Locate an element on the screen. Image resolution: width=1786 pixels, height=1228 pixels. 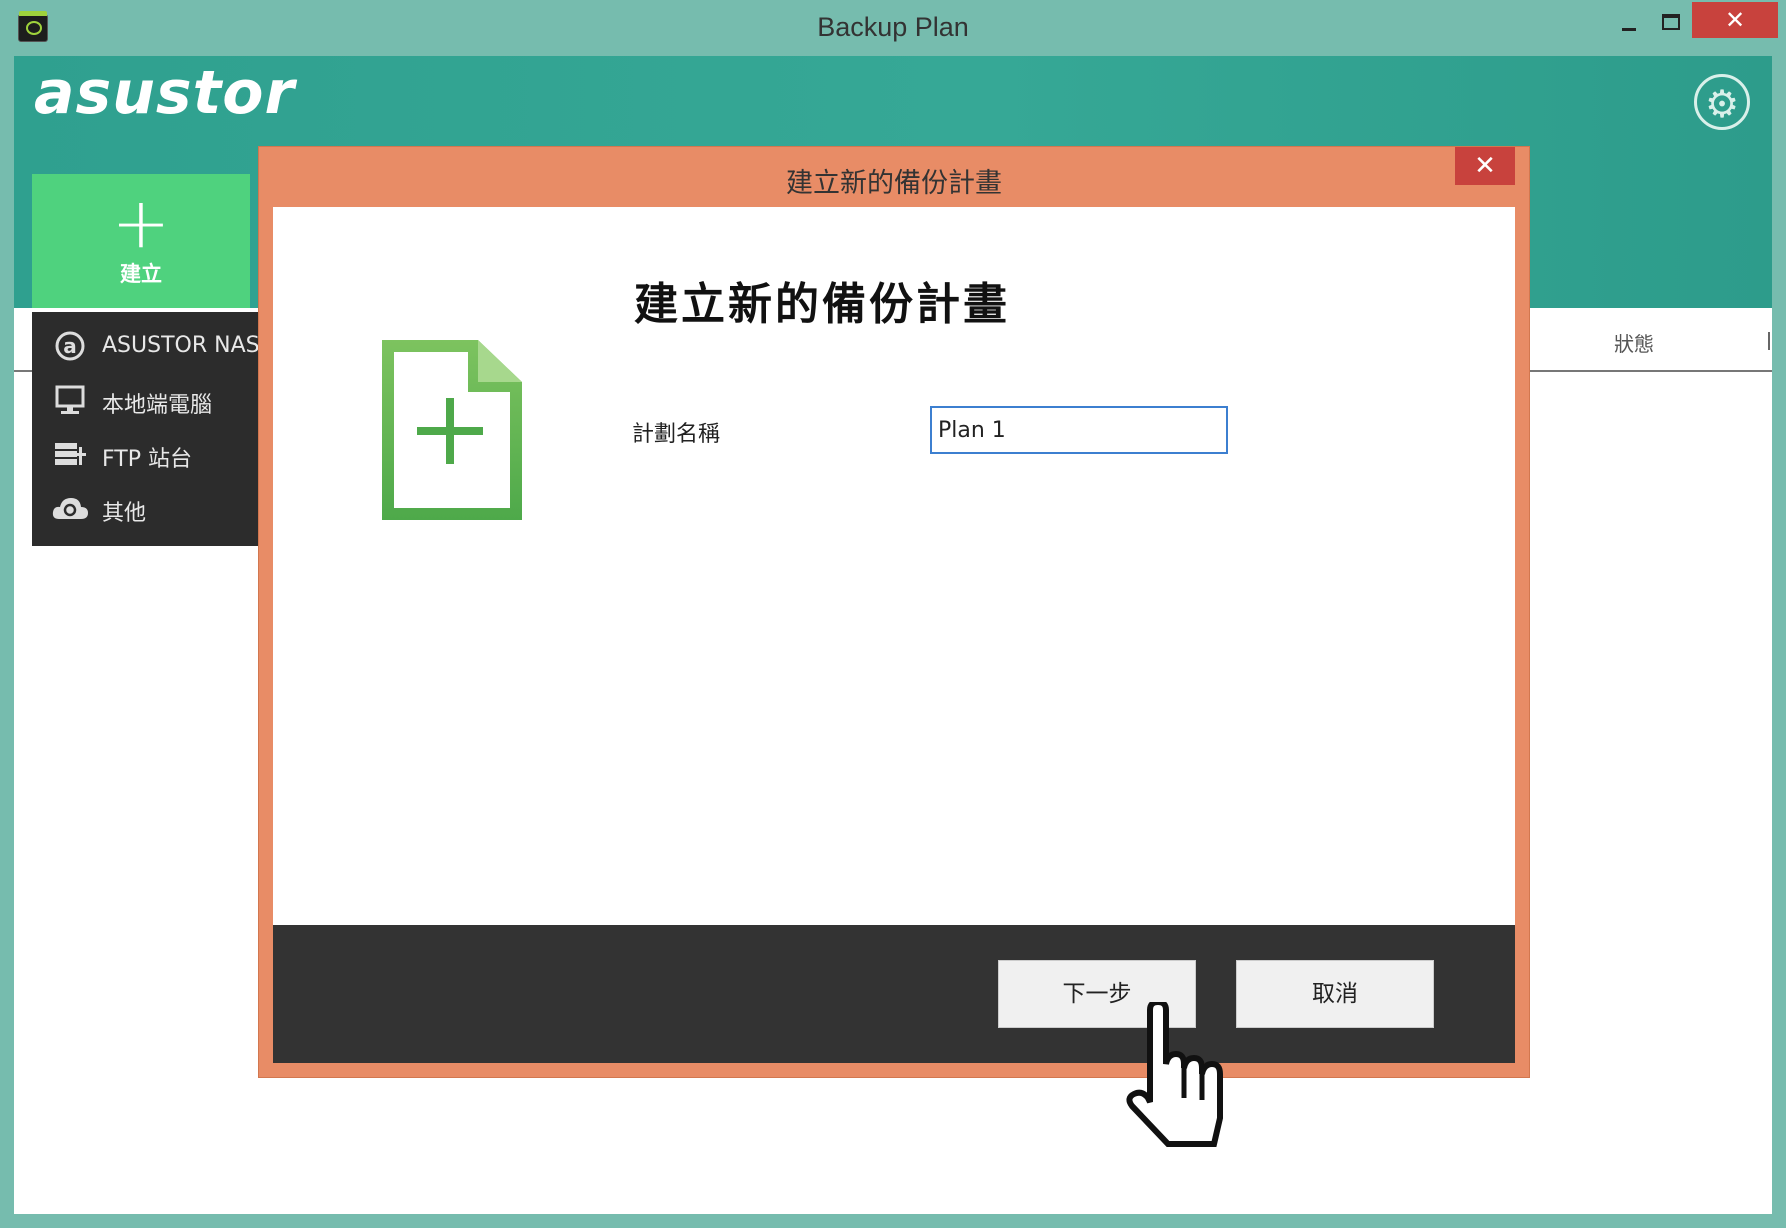
dialog-title: 建立新的備份計畫 is located at coordinates (894, 183).